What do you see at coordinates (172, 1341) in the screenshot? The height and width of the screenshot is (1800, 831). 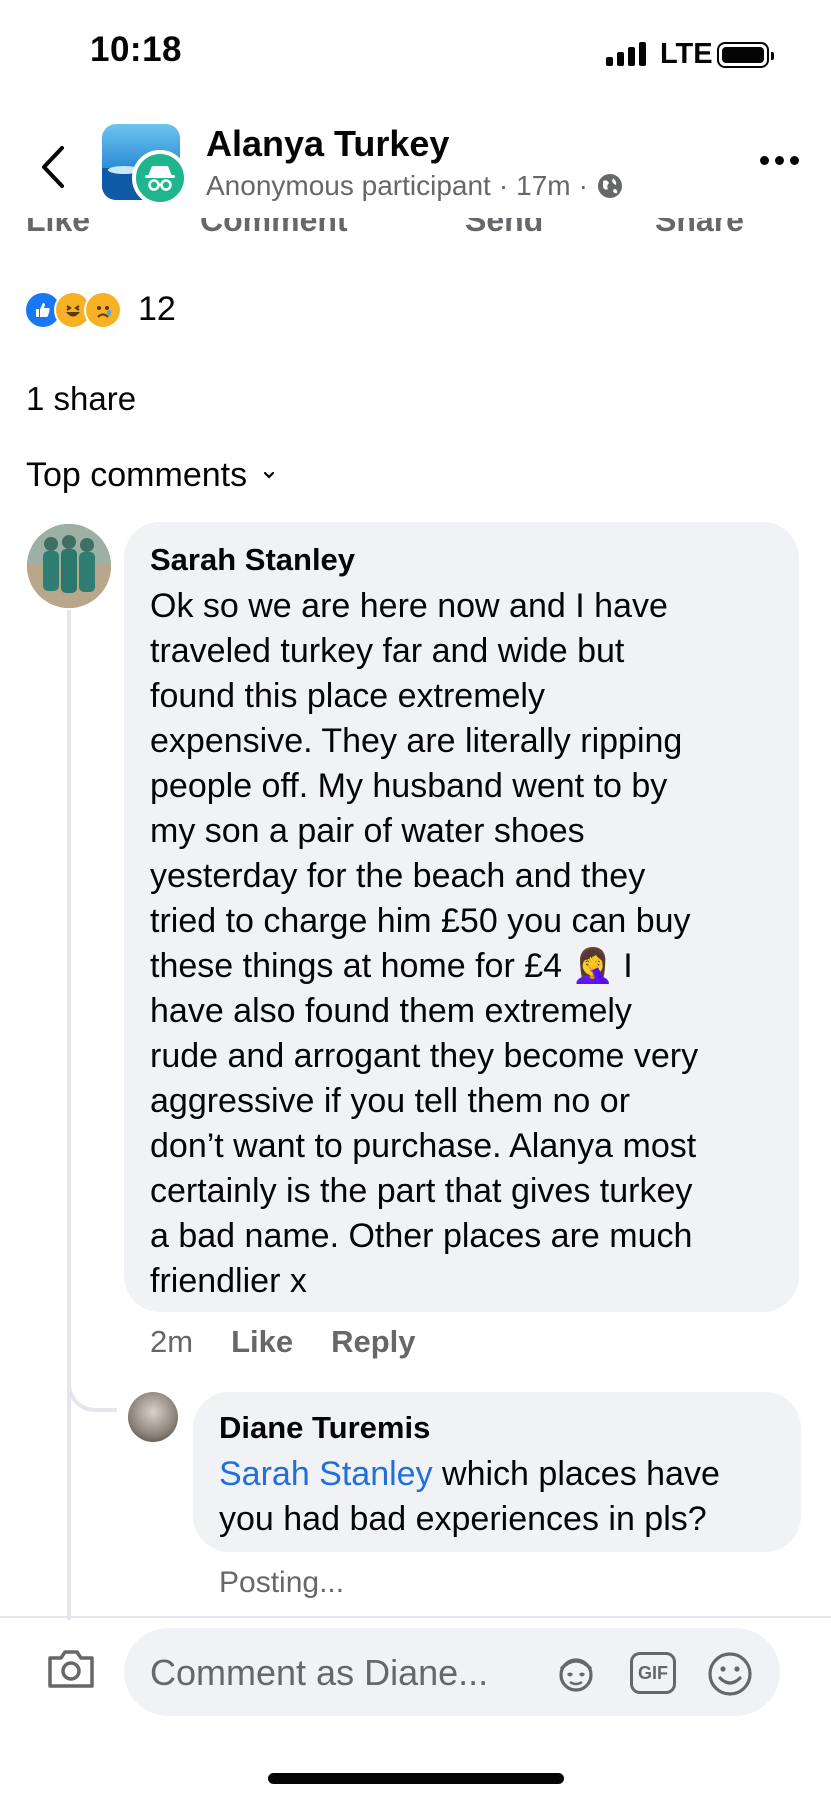 I see `comment-time: 2m` at bounding box center [172, 1341].